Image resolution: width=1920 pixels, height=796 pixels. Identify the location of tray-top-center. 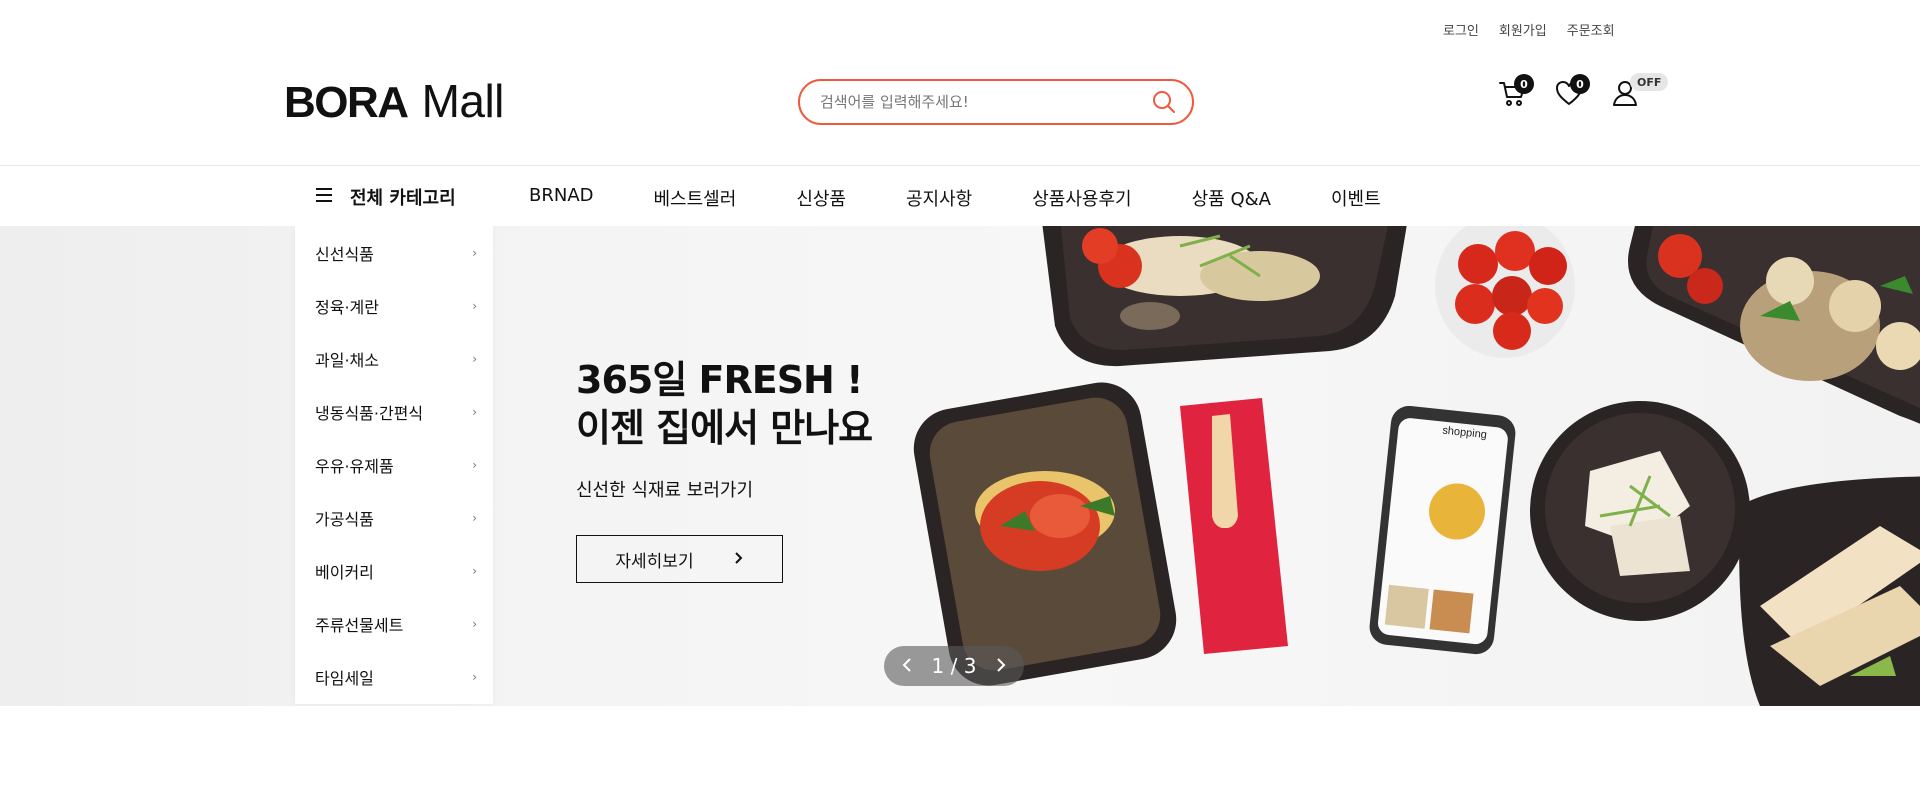
(1224, 296).